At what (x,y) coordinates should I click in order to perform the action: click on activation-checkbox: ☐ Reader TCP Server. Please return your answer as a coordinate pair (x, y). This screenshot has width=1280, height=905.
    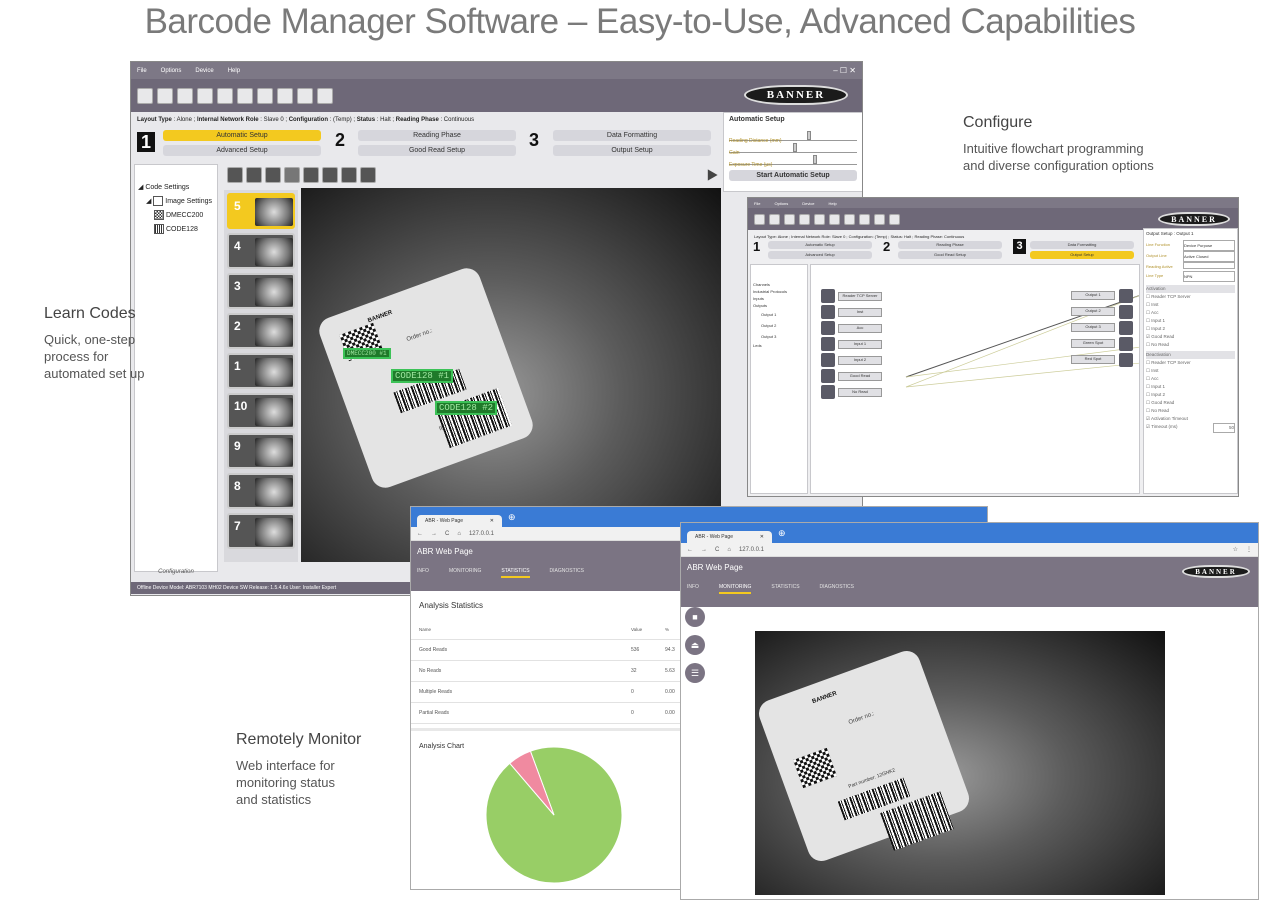
    Looking at the image, I should click on (1190, 297).